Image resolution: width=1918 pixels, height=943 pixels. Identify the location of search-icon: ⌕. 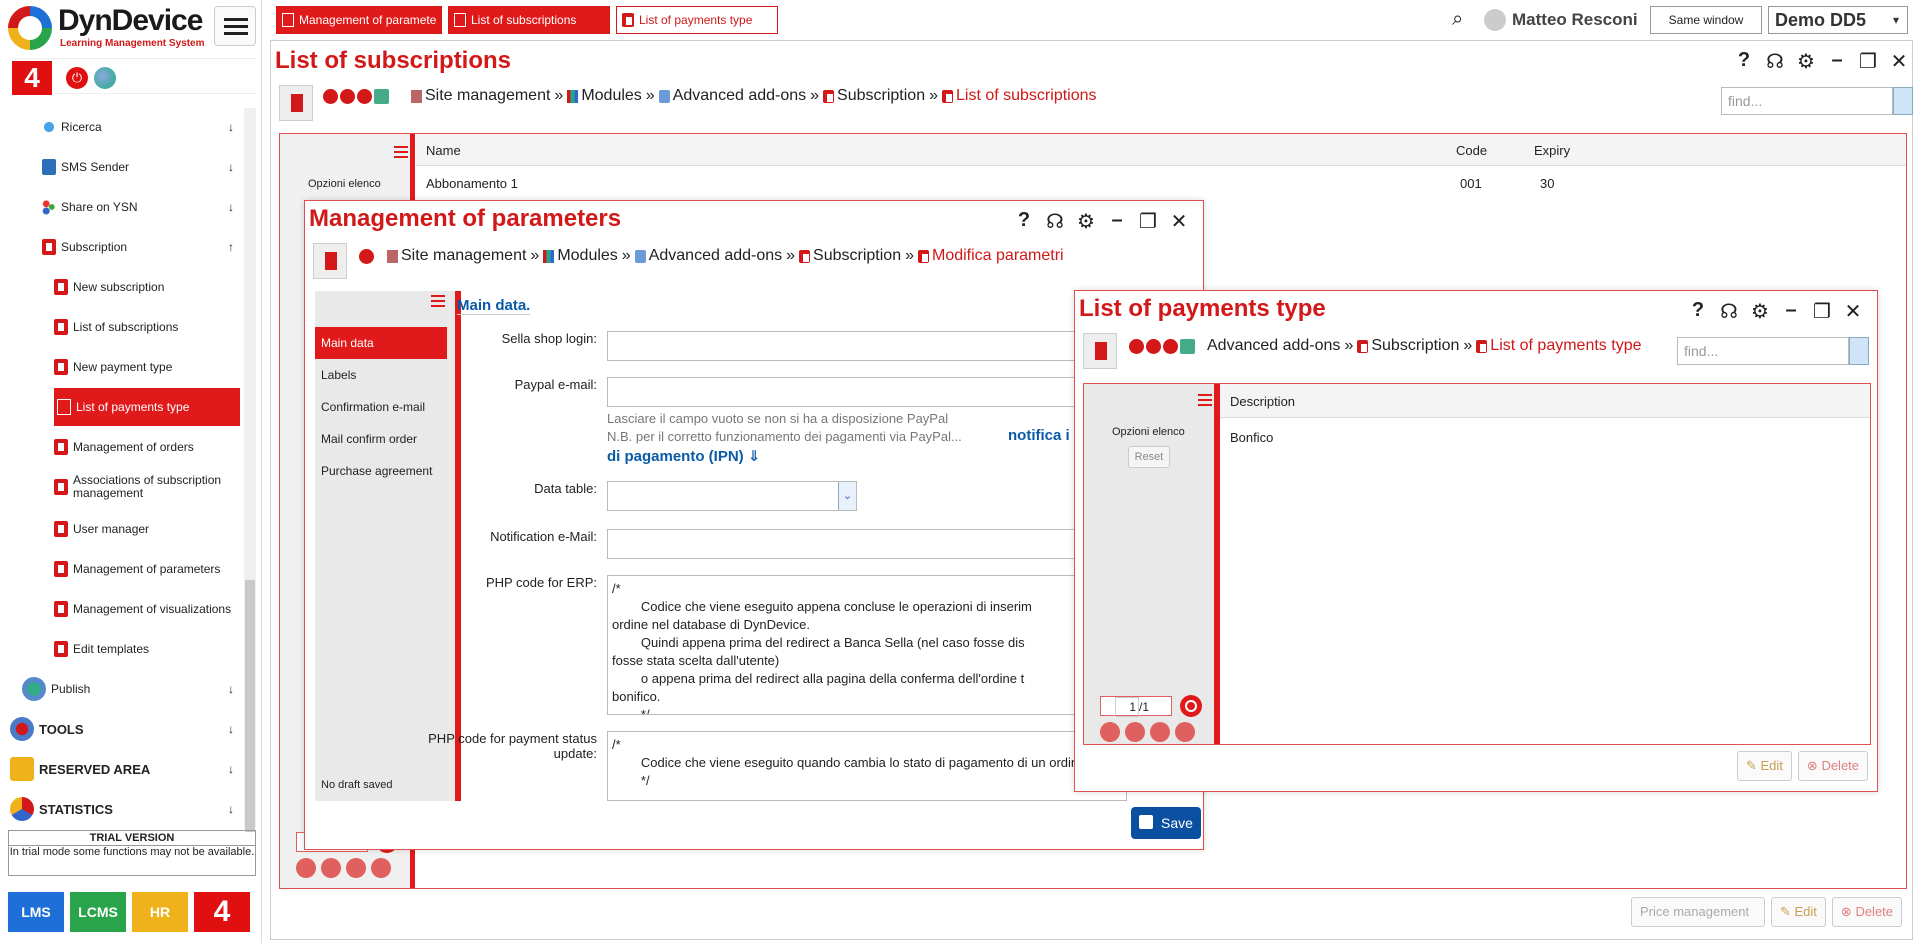
(1457, 19).